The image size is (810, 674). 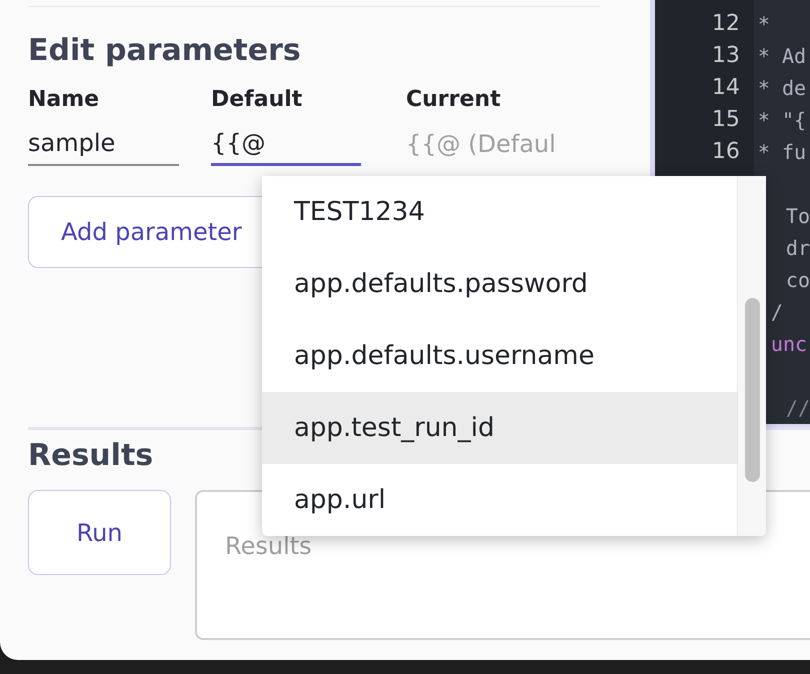 What do you see at coordinates (776, 312) in the screenshot?
I see `code-text: /` at bounding box center [776, 312].